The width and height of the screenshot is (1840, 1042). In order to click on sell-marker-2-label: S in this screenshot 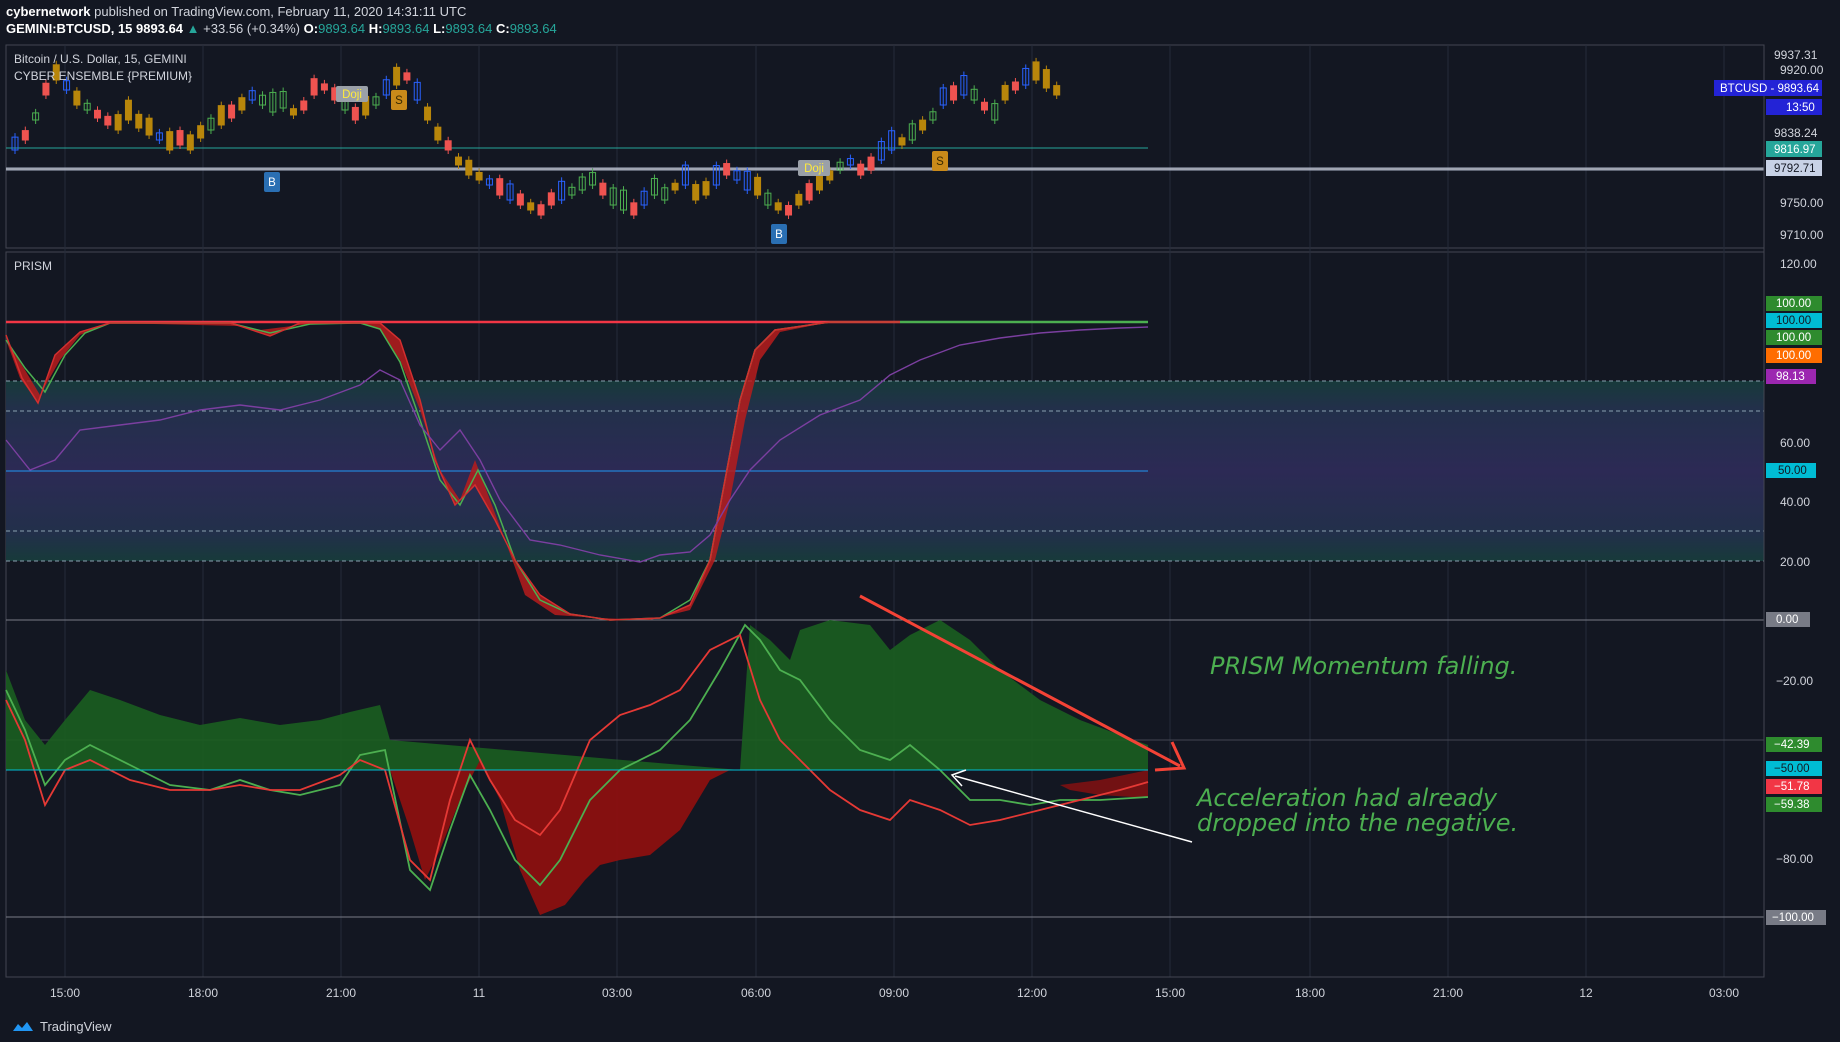, I will do `click(940, 162)`.